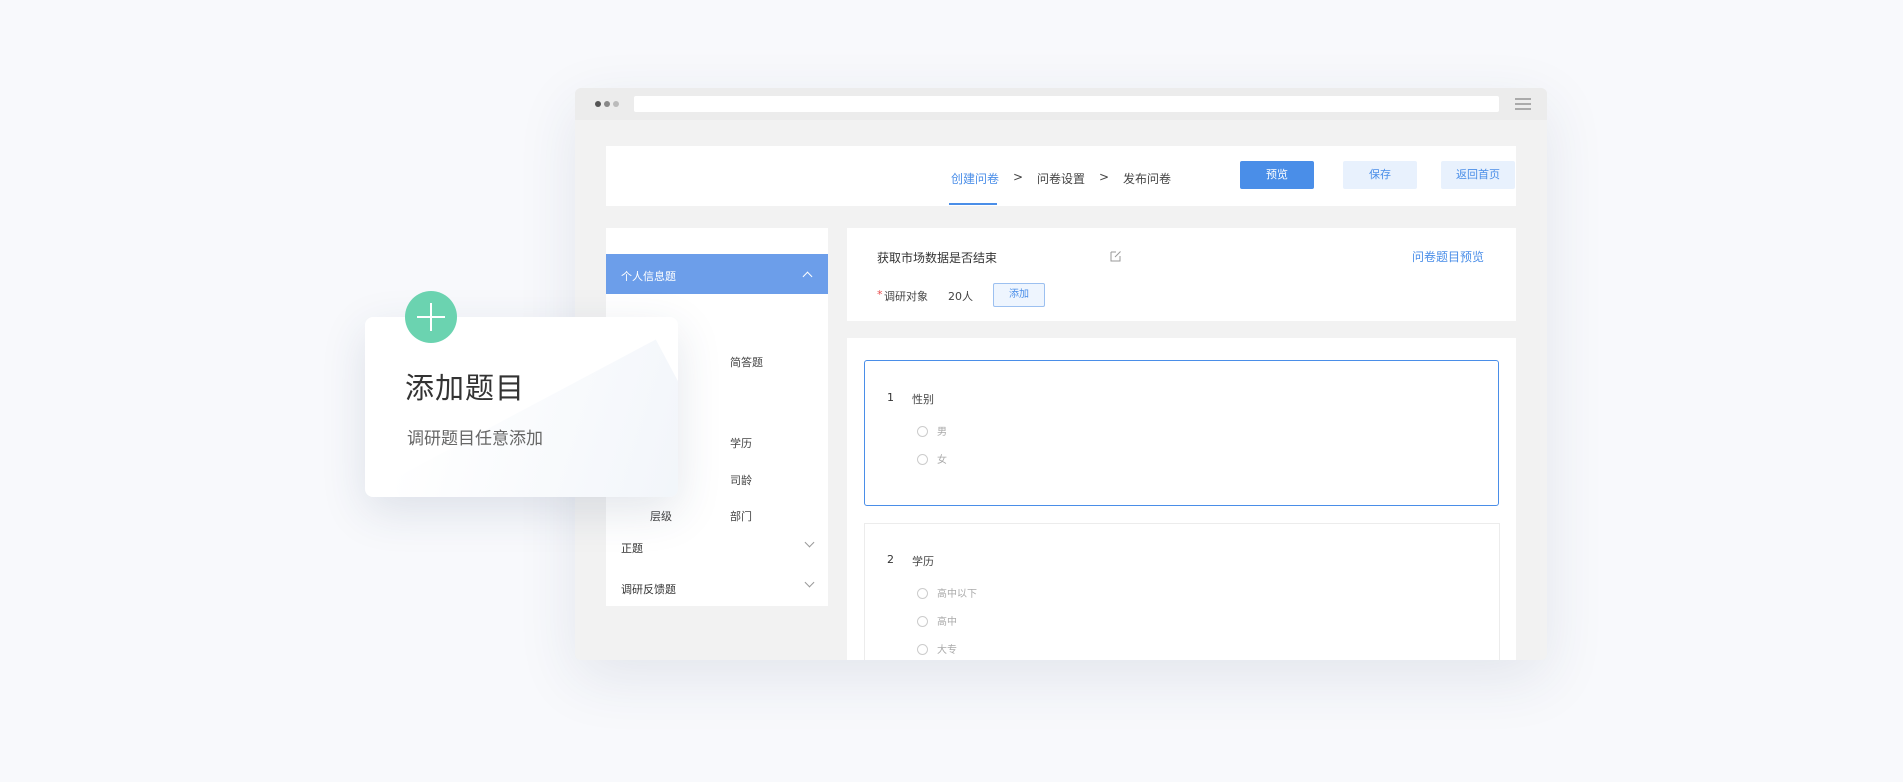  What do you see at coordinates (1066, 104) in the screenshot?
I see `address-bar` at bounding box center [1066, 104].